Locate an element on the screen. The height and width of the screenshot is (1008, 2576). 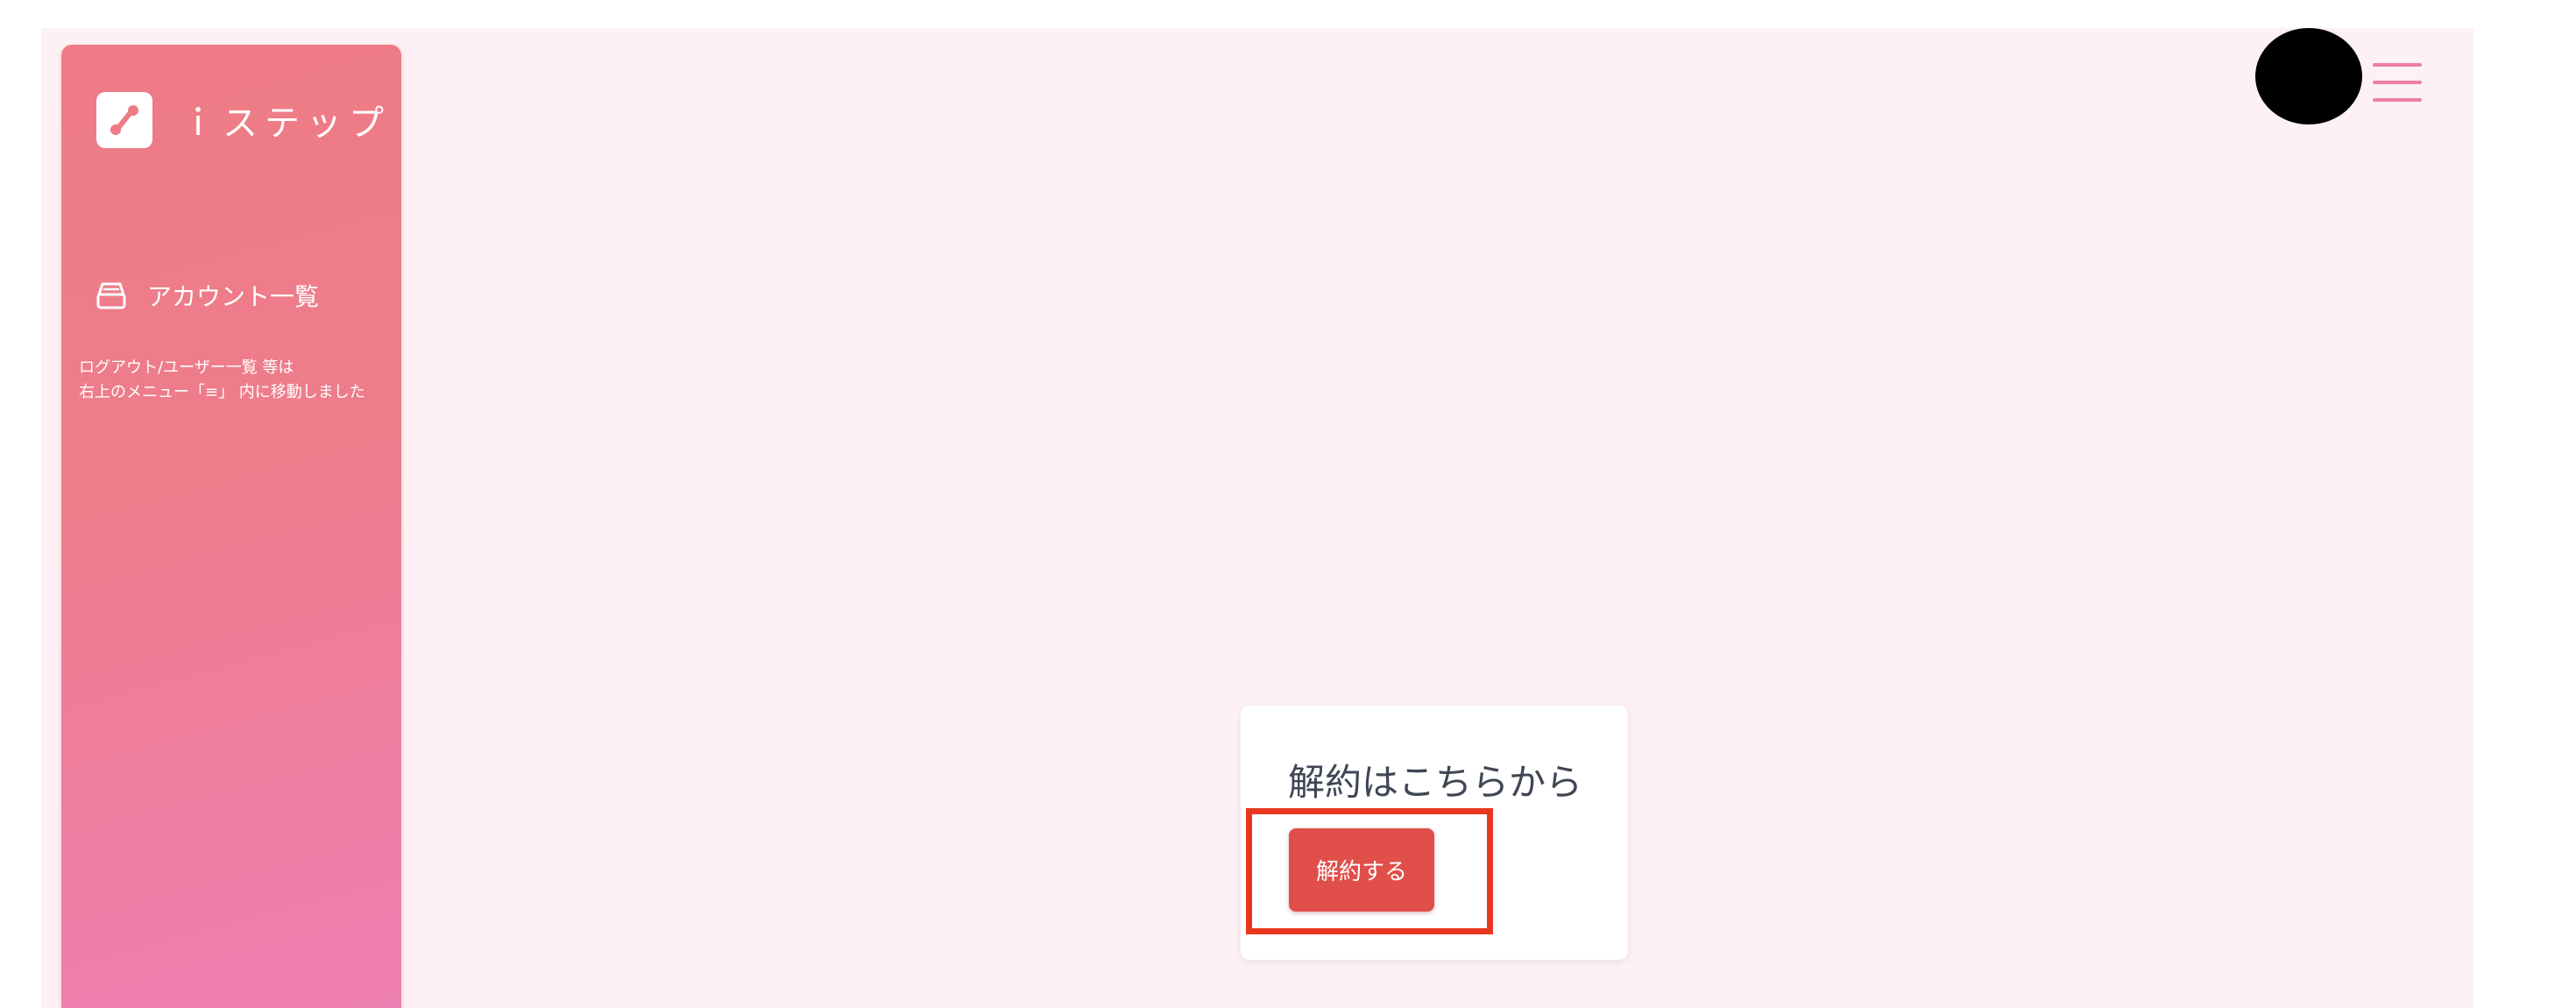
brand-name: ｉステップ is located at coordinates (285, 123).